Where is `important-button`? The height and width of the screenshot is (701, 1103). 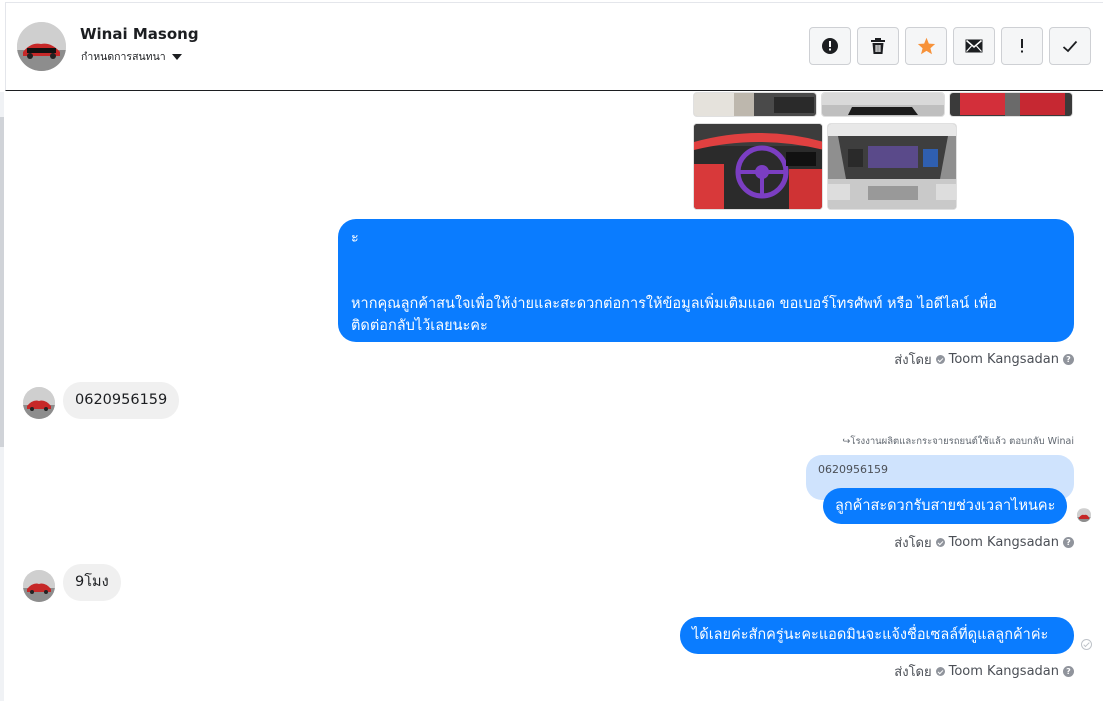 important-button is located at coordinates (1022, 46).